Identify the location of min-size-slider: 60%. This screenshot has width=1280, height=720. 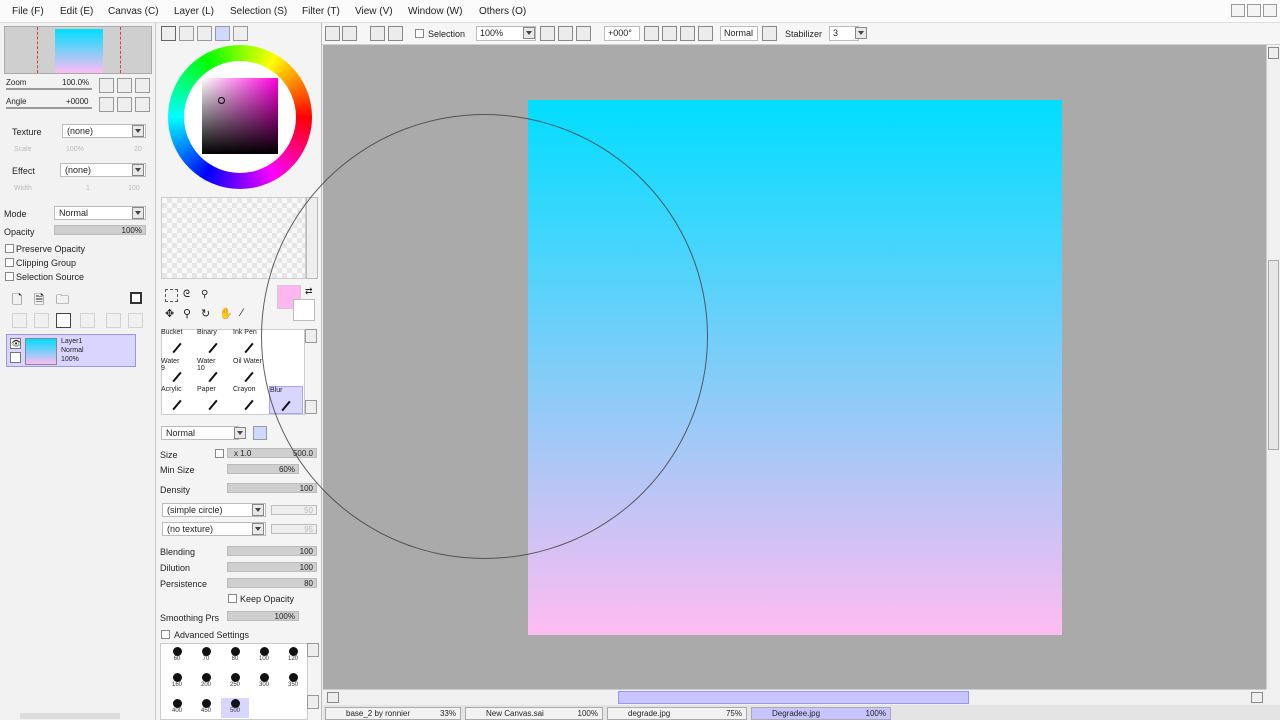
(263, 469).